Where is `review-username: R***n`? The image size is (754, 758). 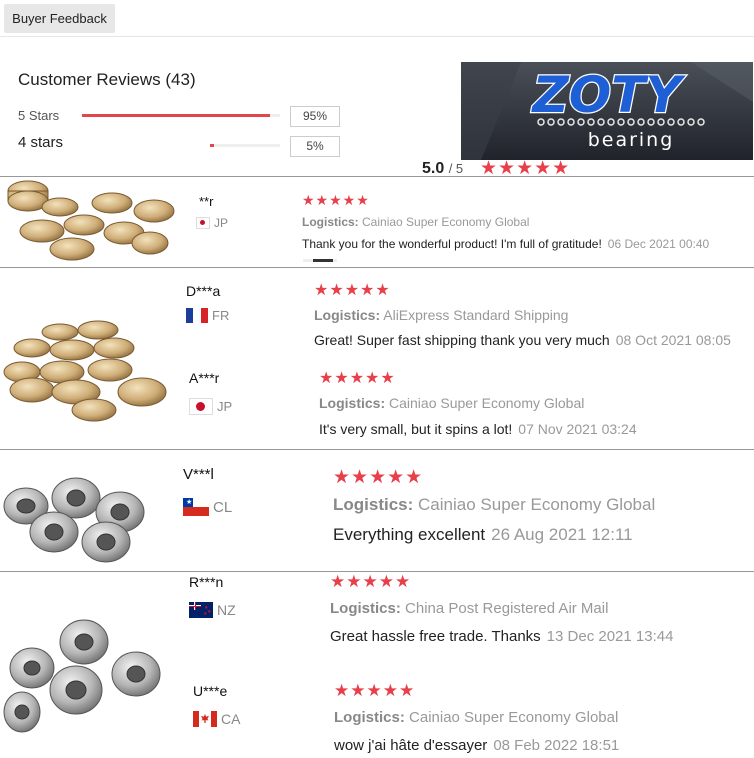 review-username: R***n is located at coordinates (206, 582).